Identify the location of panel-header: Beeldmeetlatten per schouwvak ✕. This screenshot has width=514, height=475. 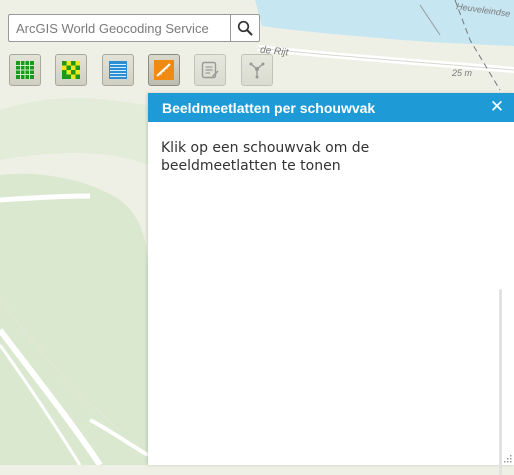
(331, 107).